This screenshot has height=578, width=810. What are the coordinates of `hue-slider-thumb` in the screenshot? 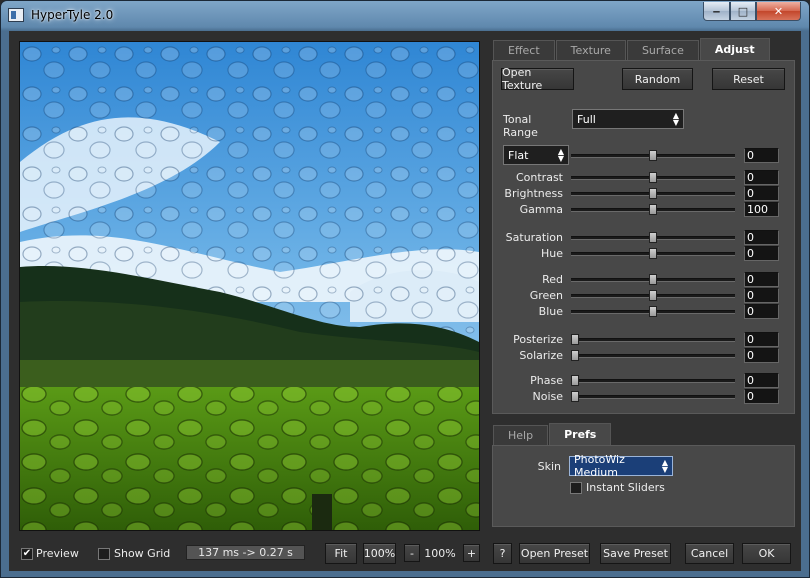 It's located at (653, 253).